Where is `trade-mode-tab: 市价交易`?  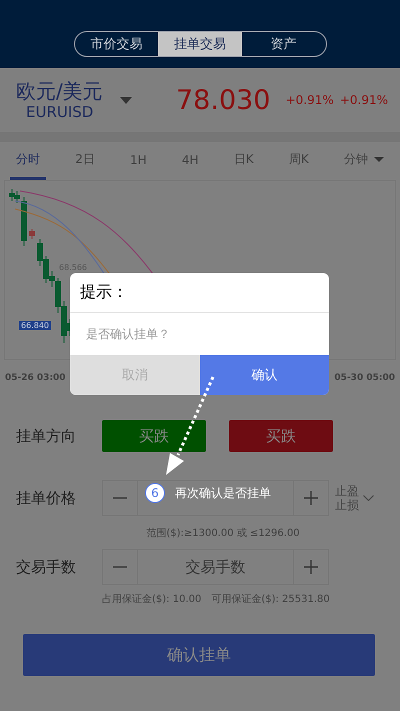 trade-mode-tab: 市价交易 is located at coordinates (116, 44).